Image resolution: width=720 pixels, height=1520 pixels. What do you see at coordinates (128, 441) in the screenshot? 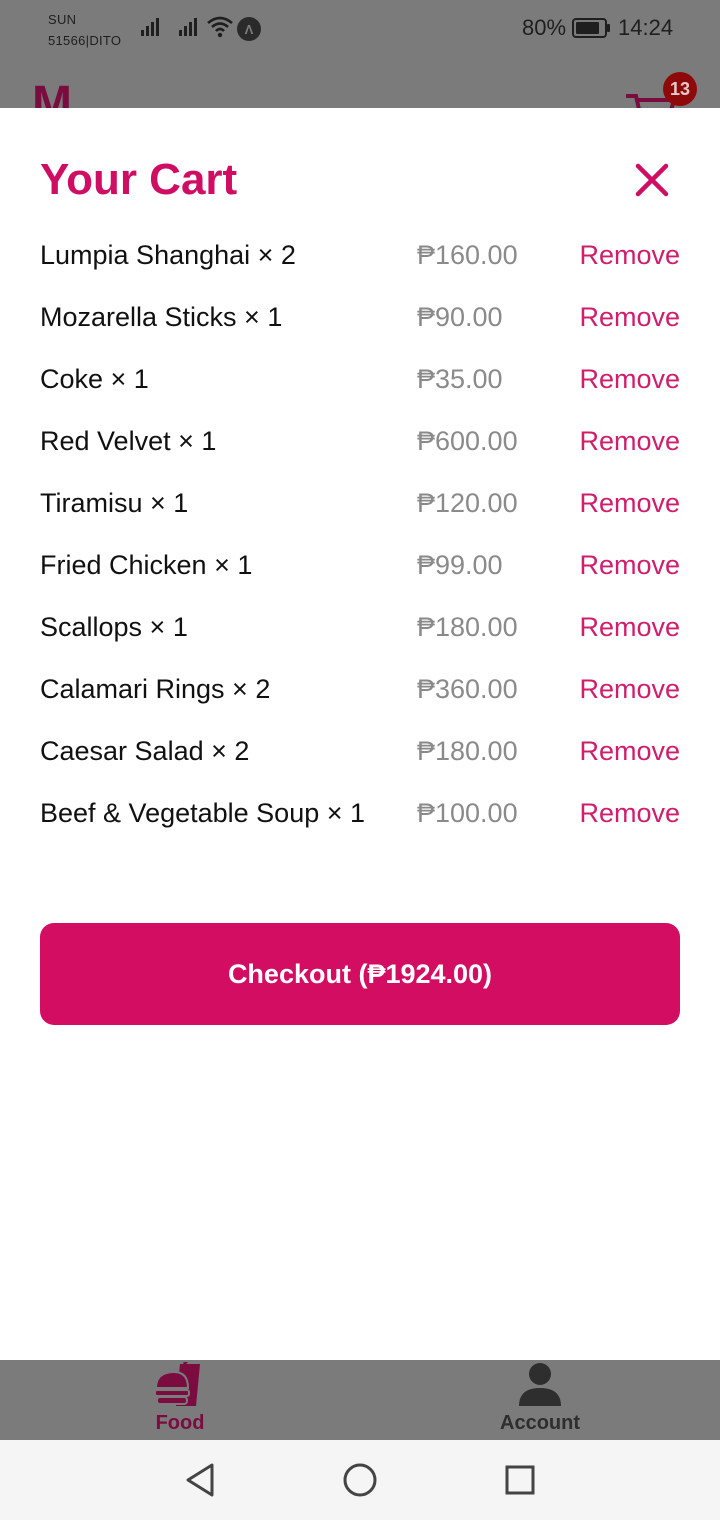
I see `item-name: Red Velvet × 1` at bounding box center [128, 441].